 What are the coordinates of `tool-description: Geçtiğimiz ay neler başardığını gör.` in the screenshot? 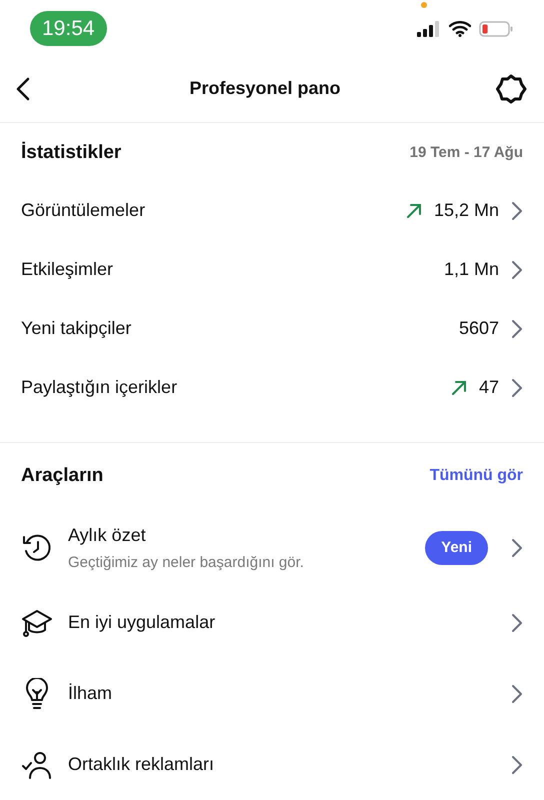 It's located at (186, 562).